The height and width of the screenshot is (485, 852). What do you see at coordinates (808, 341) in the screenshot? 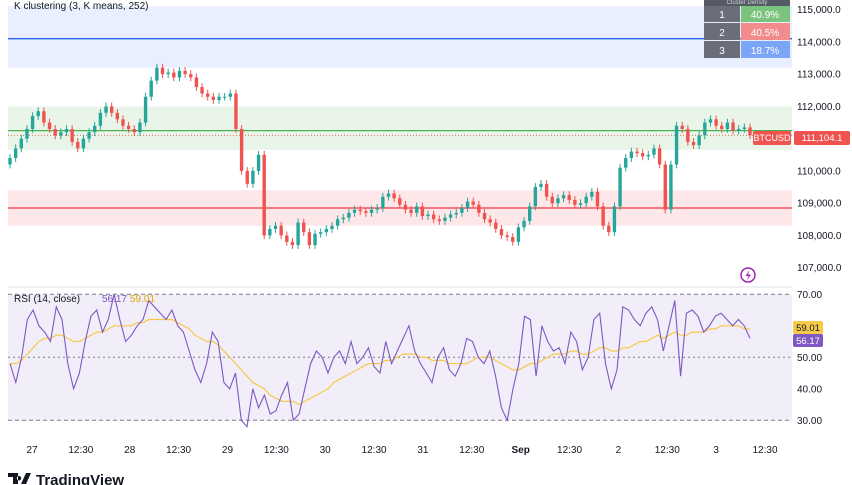
I see `rsi-tag: 56.17` at bounding box center [808, 341].